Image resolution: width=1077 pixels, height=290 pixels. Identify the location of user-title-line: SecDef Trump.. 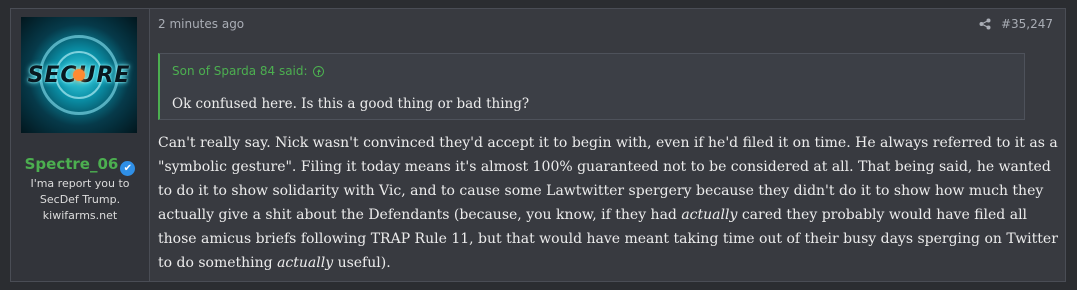
(80, 199).